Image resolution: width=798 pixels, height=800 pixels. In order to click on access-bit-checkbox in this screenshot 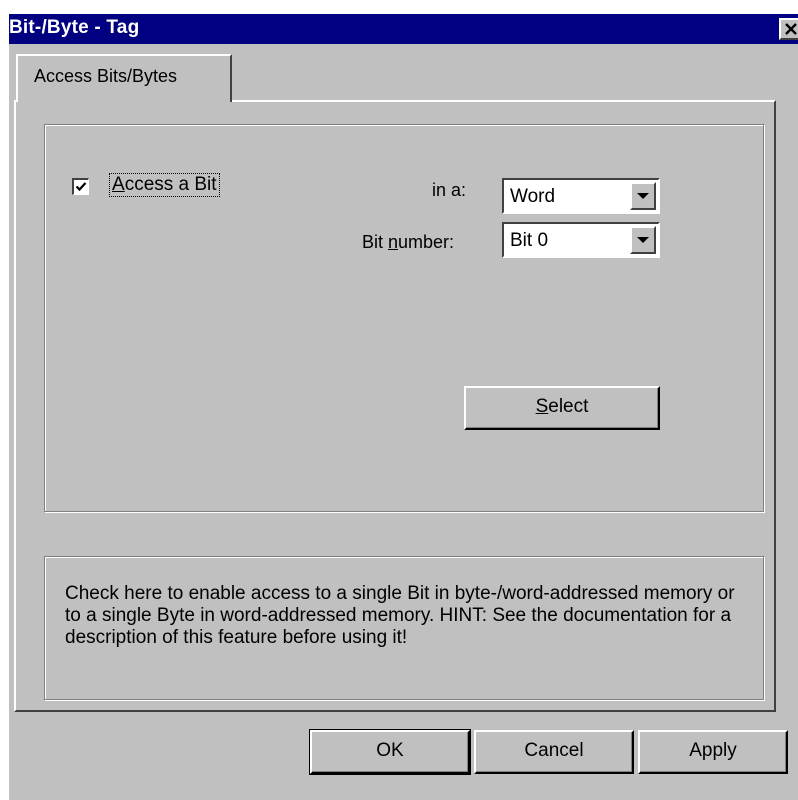, I will do `click(80, 186)`.